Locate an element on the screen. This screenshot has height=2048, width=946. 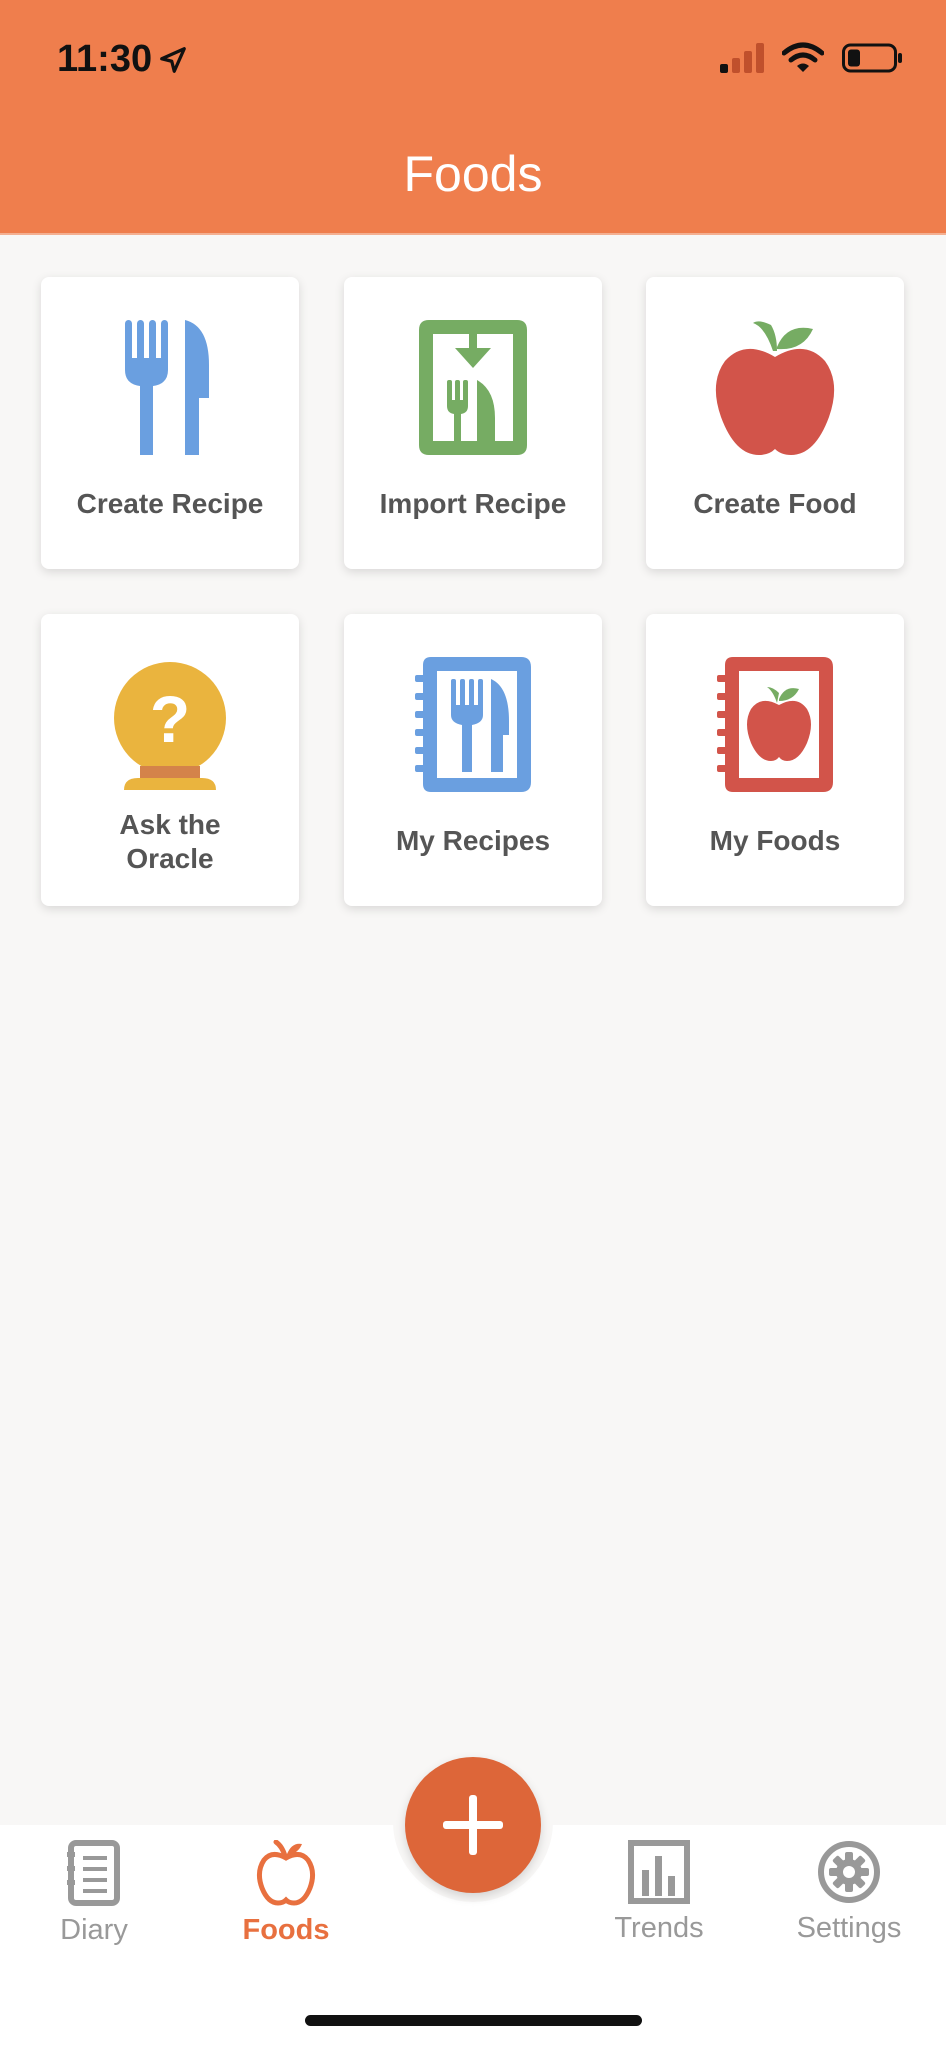
tab-settings: Settings is located at coordinates (849, 1900).